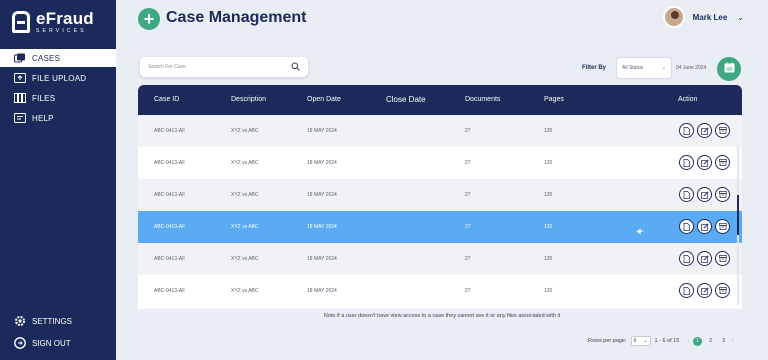  I want to click on pagination-range: 1 - 6 of 15, so click(667, 341).